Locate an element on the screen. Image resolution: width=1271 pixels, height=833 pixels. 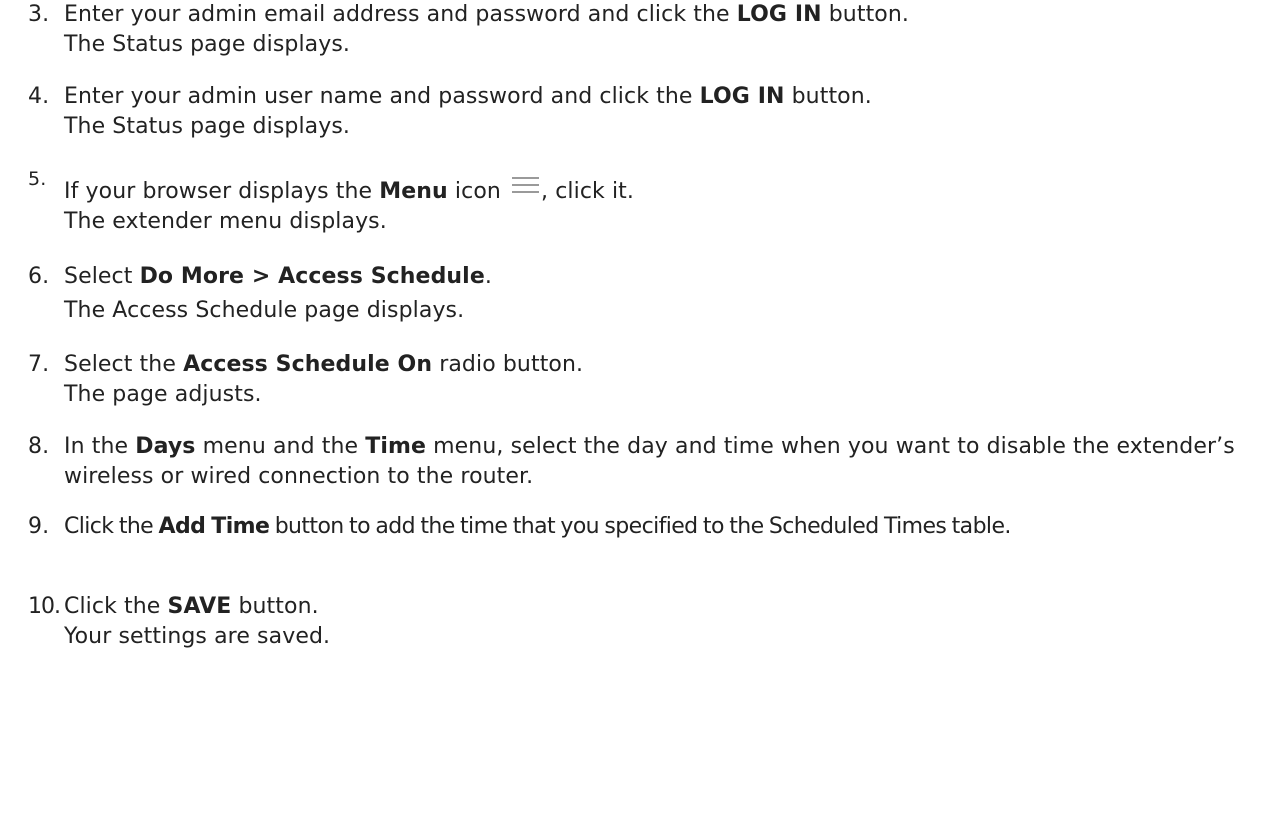
step-instruction: Click the SAVE button. is located at coordinates (191, 606).